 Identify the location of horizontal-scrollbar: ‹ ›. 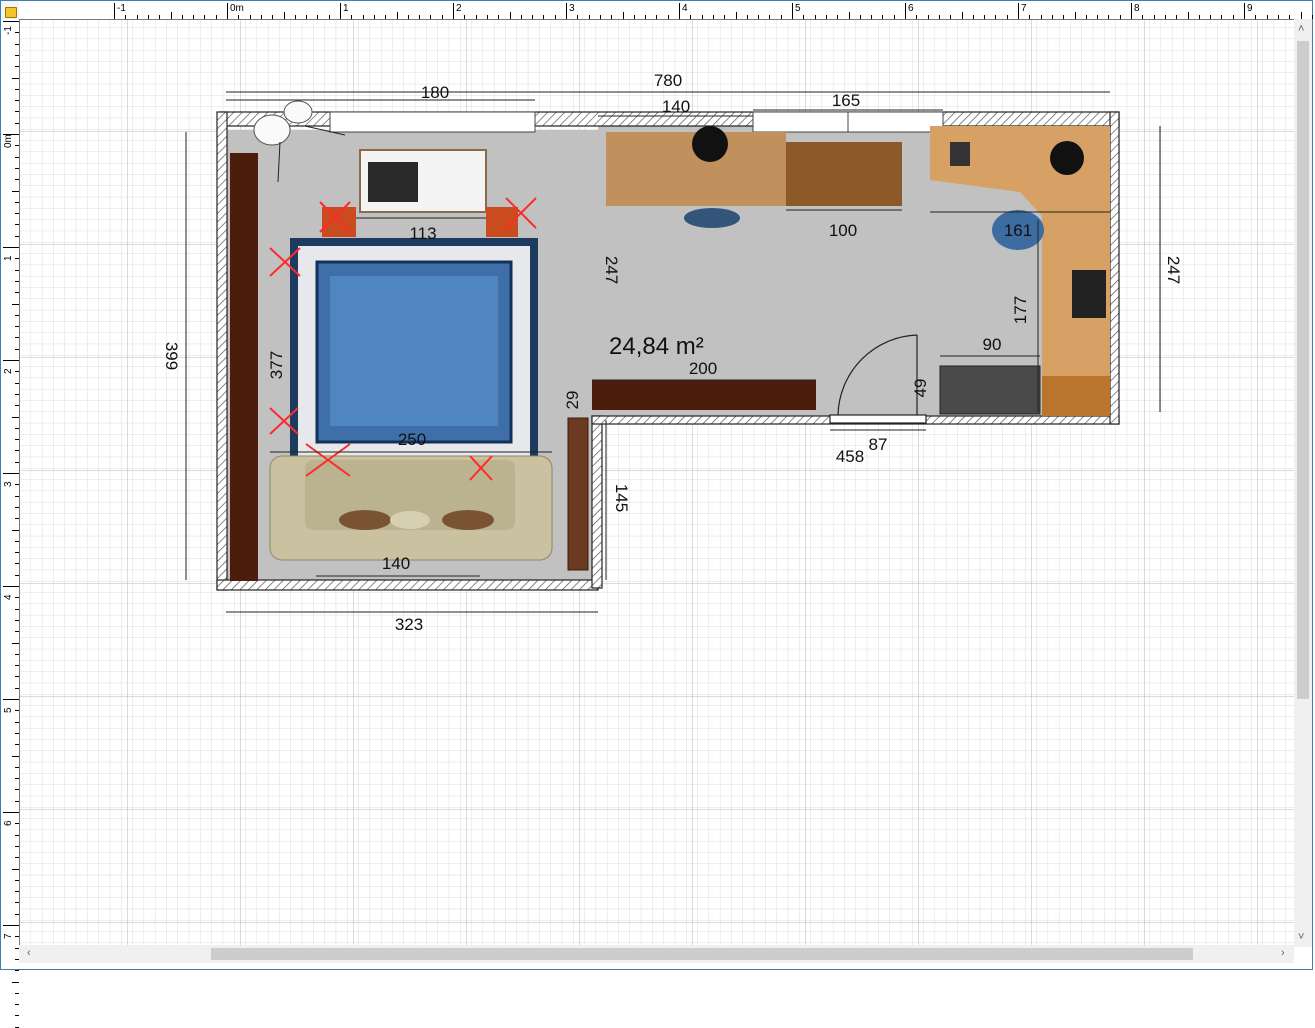
(656, 954).